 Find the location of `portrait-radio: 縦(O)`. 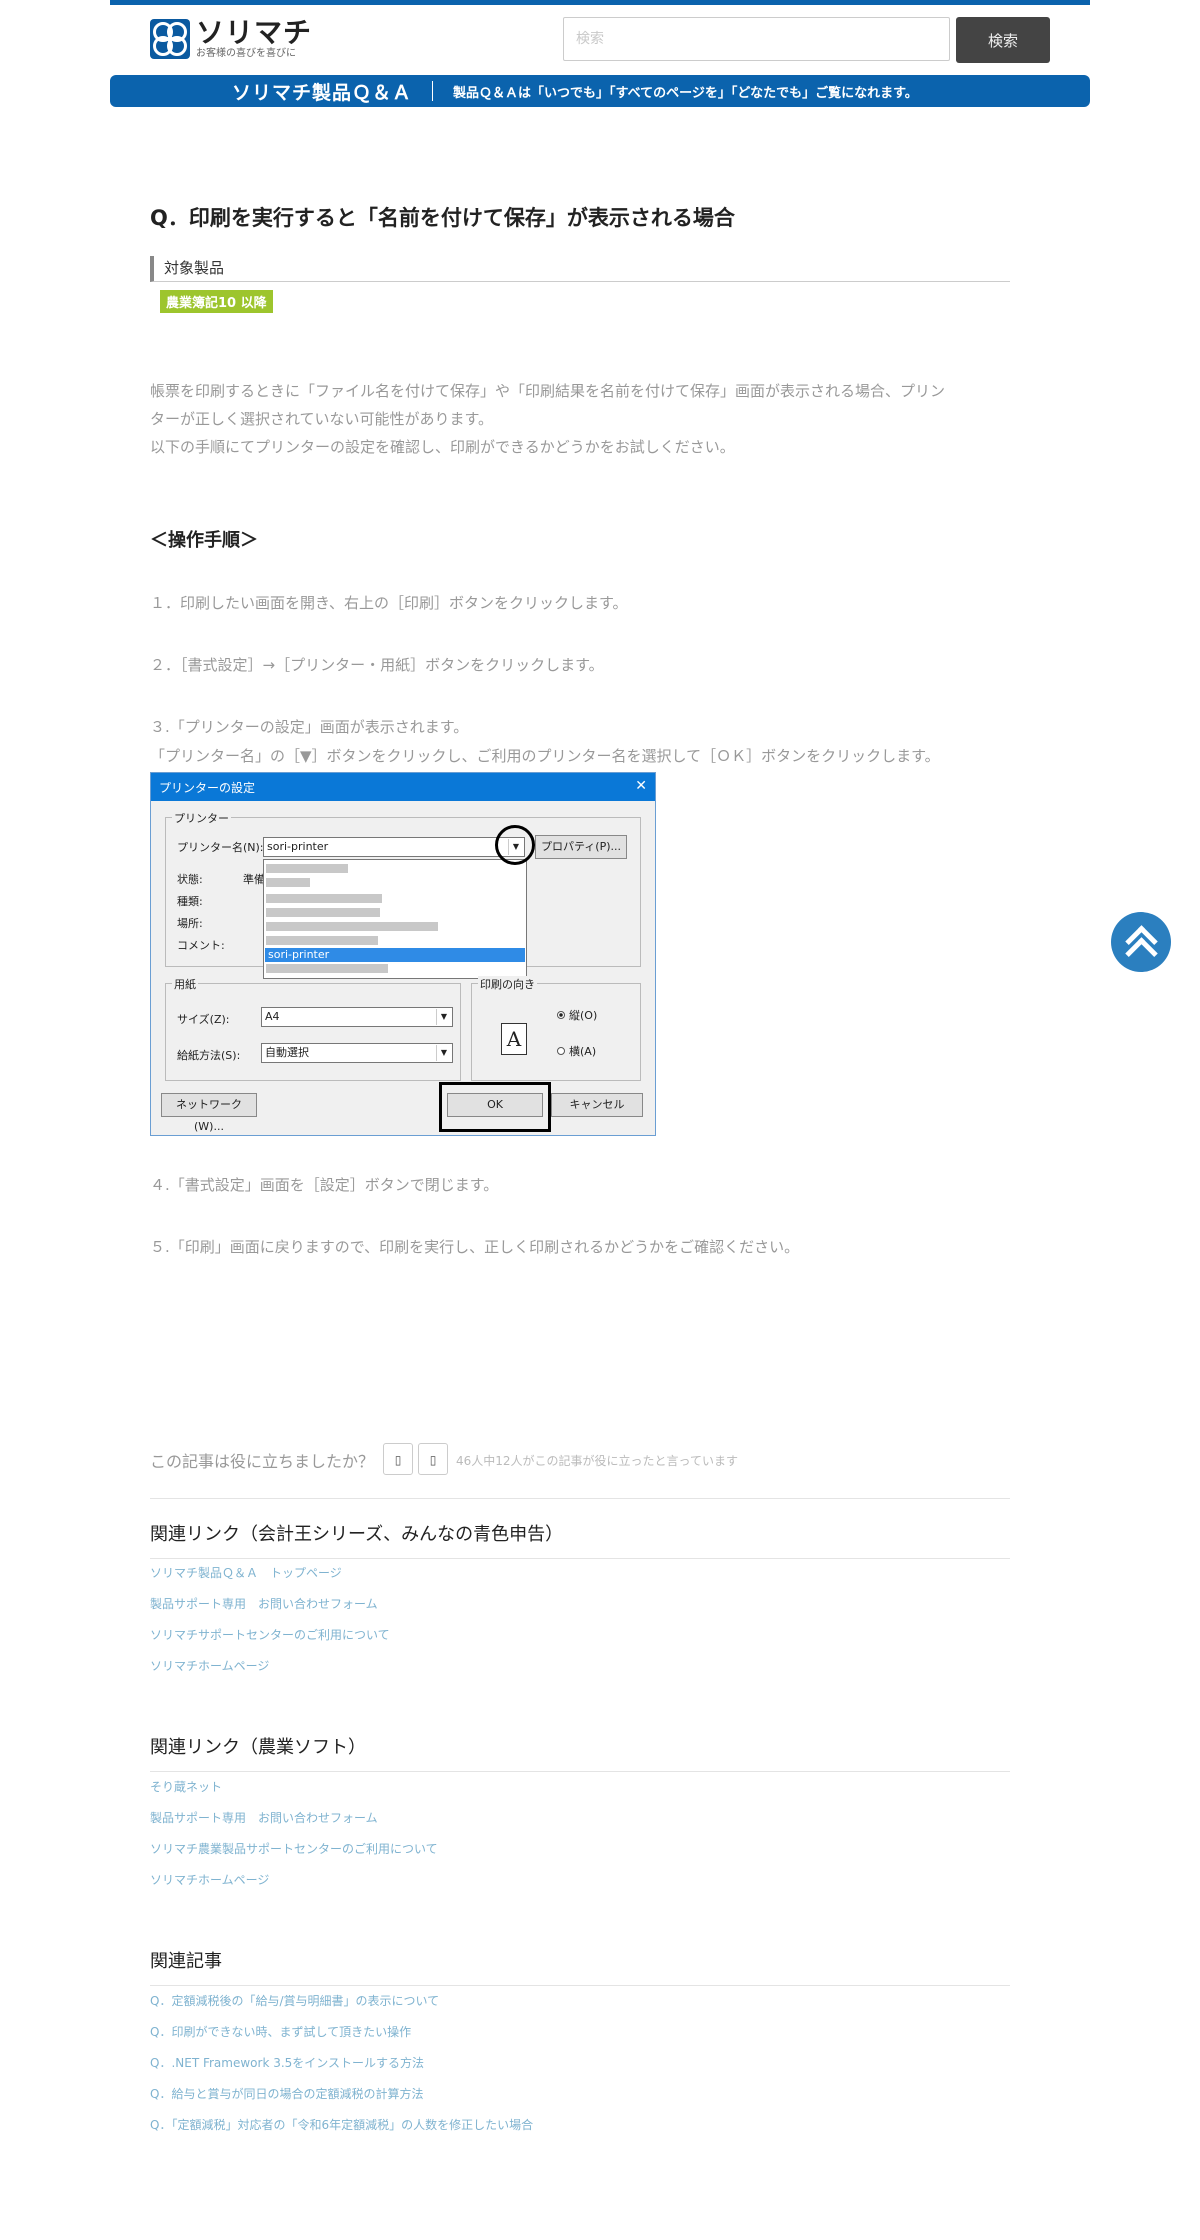

portrait-radio: 縦(O) is located at coordinates (577, 1015).